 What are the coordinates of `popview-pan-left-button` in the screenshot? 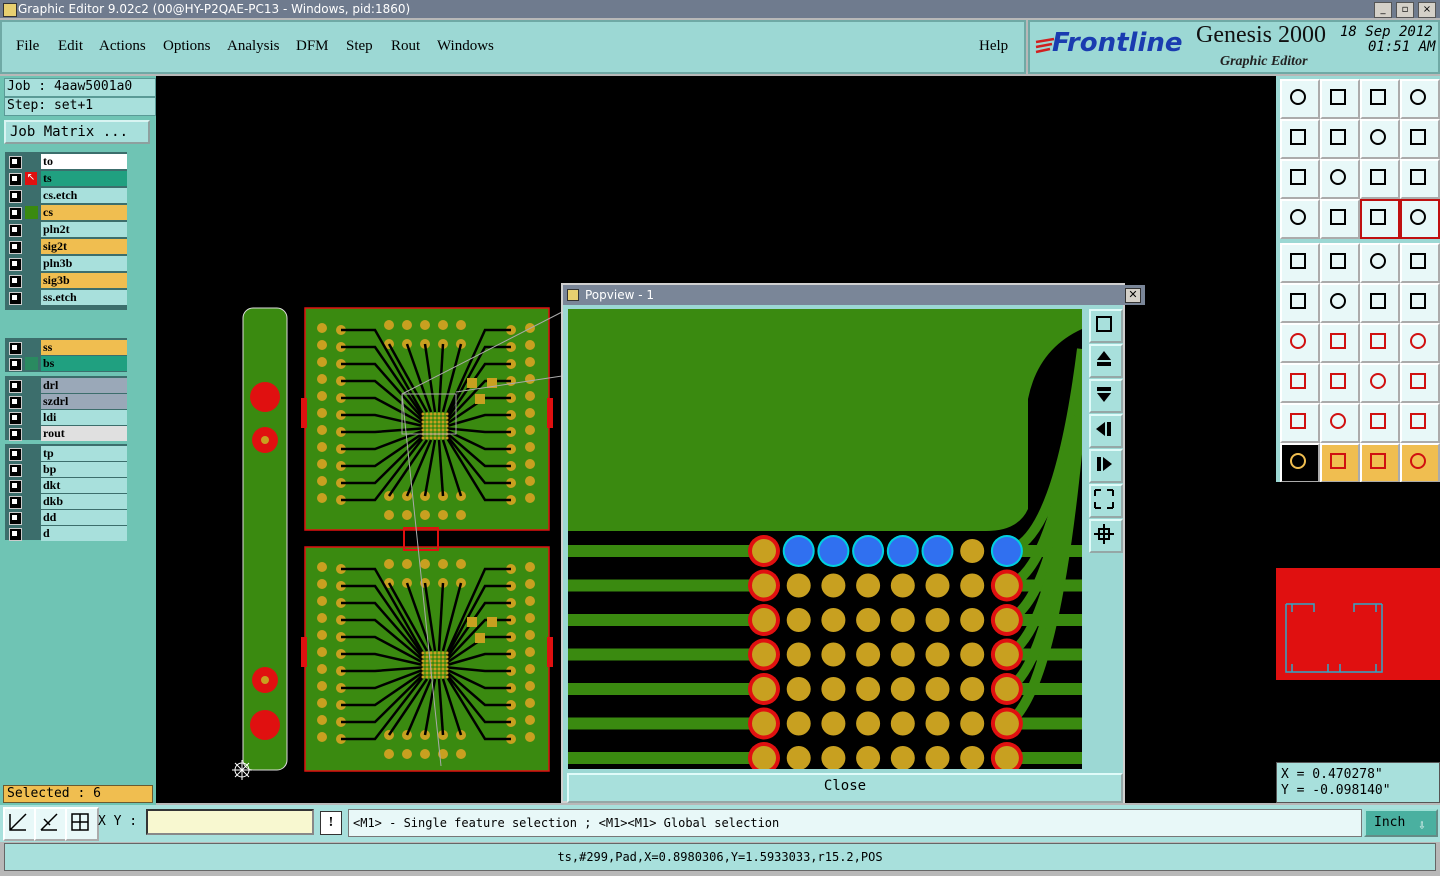 It's located at (1106, 431).